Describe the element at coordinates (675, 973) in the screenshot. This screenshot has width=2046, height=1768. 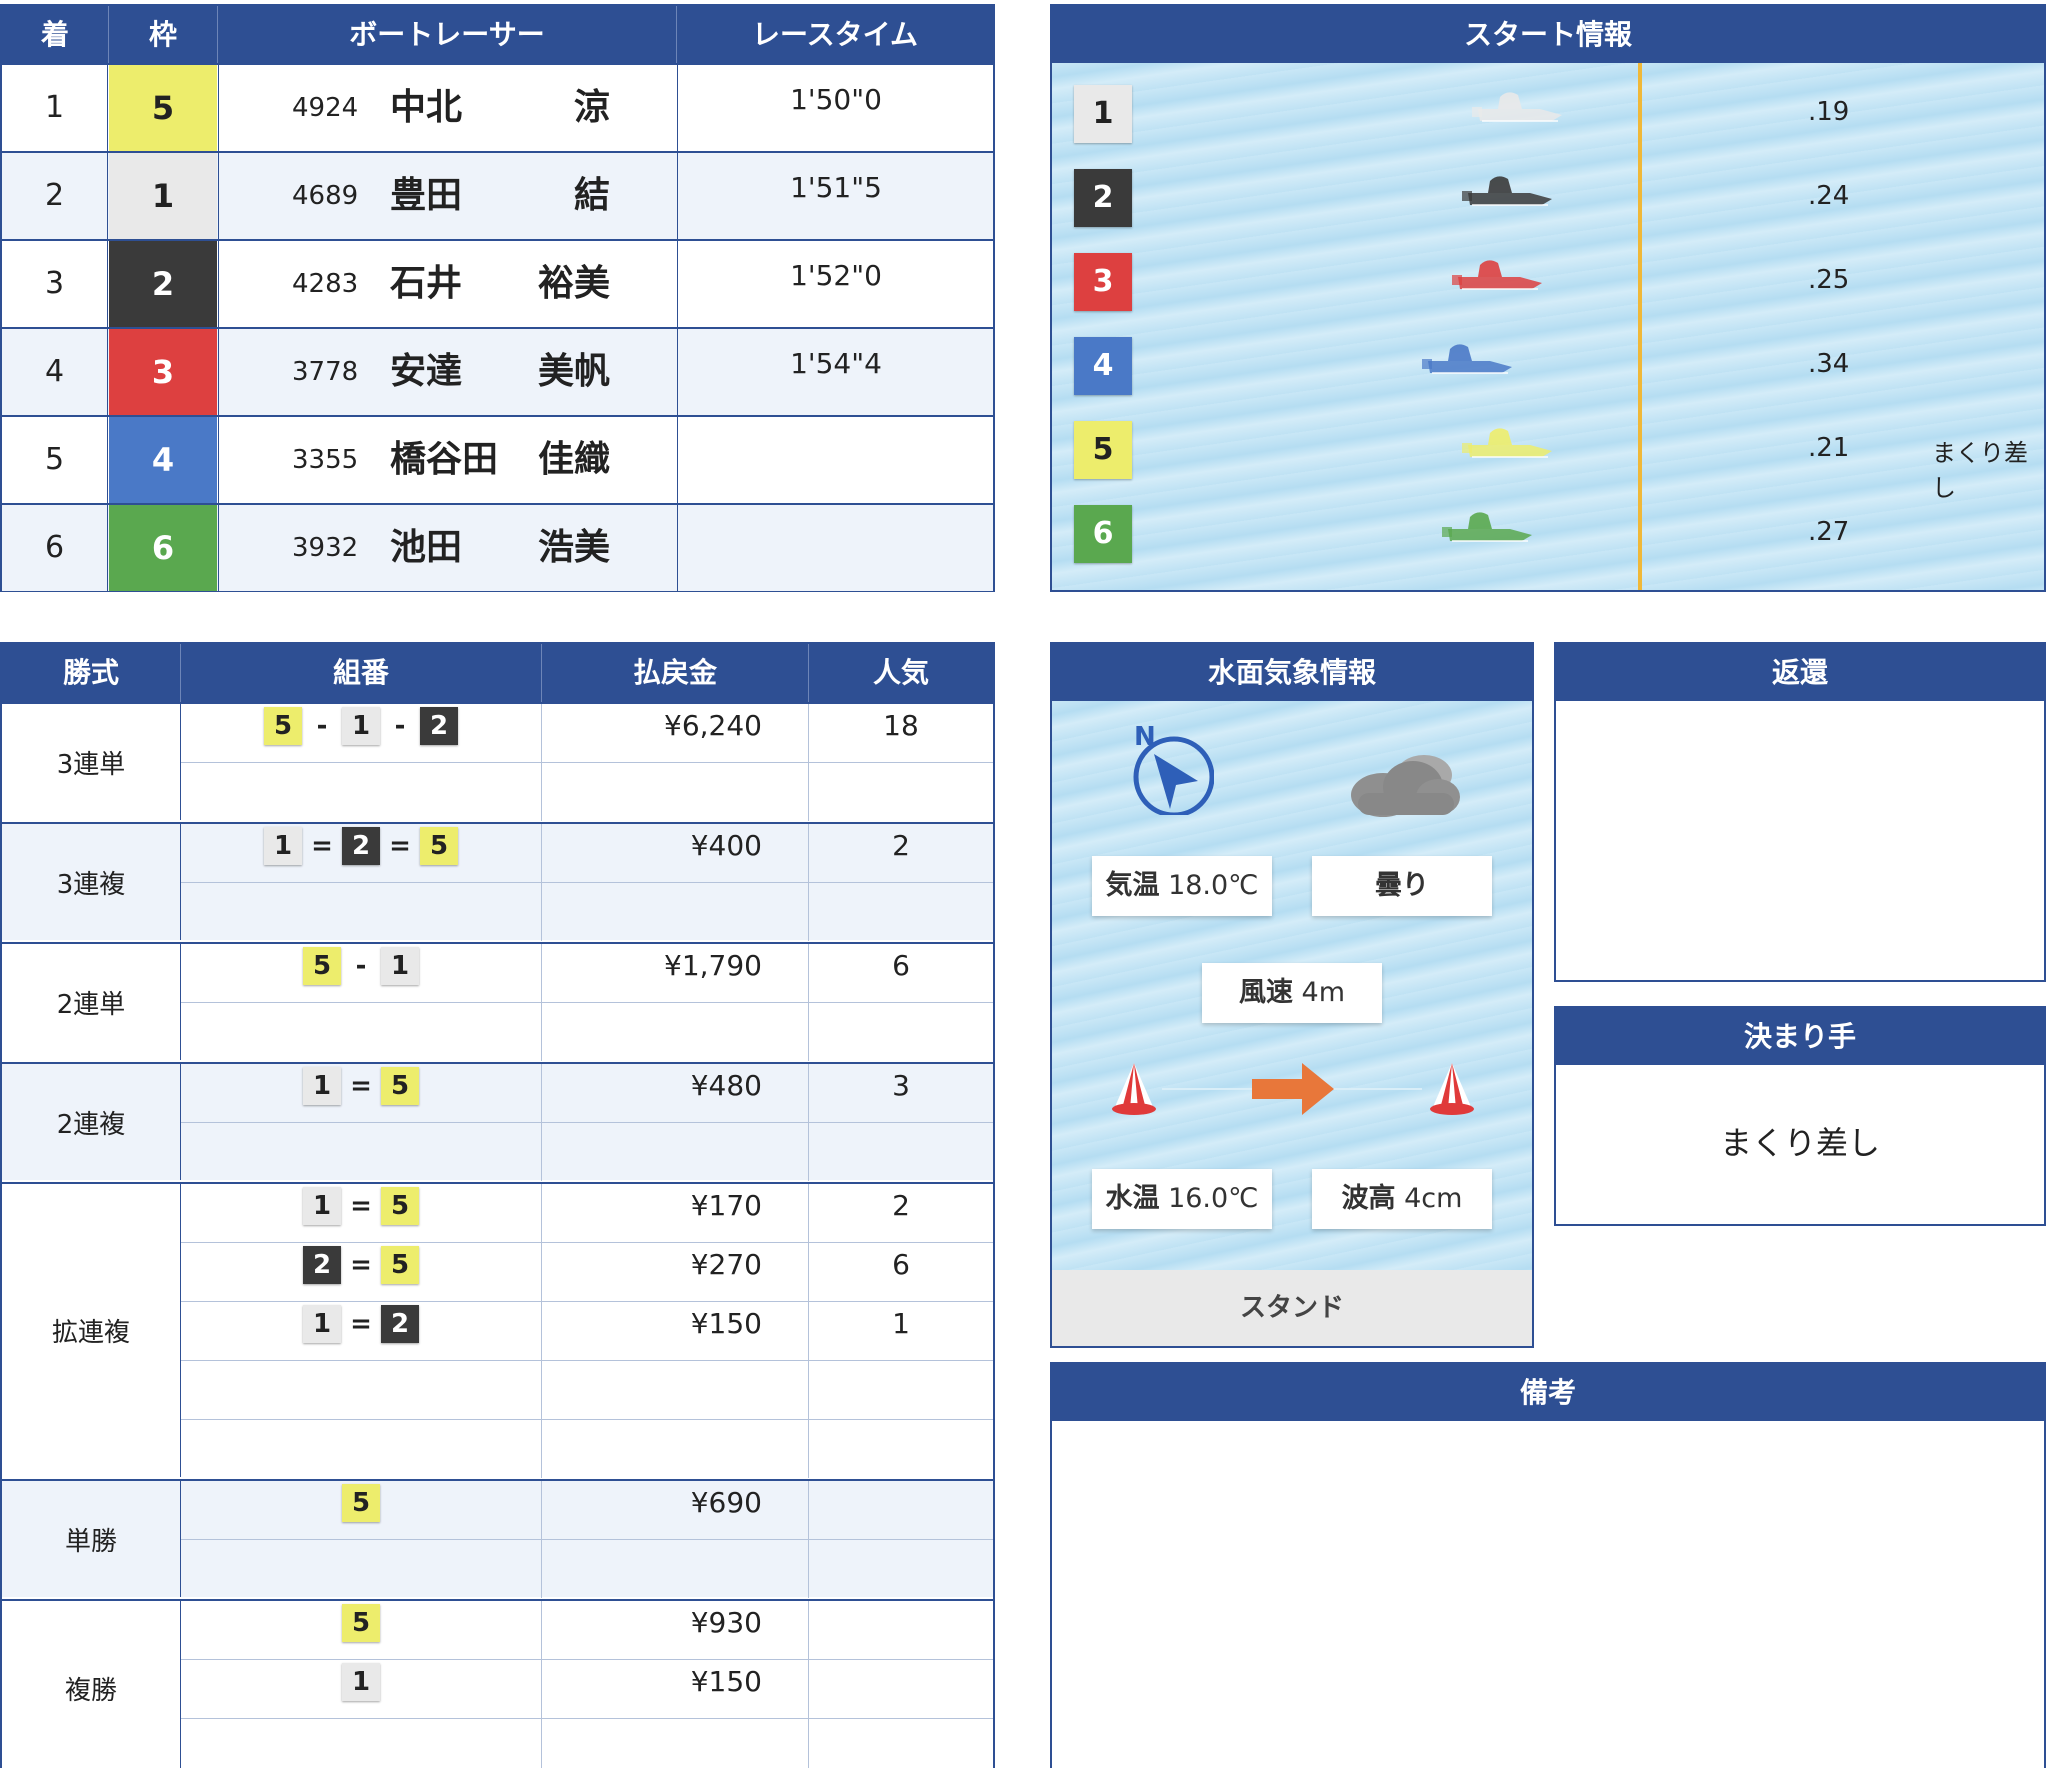
I see `payout-amount: ¥1,790` at that location.